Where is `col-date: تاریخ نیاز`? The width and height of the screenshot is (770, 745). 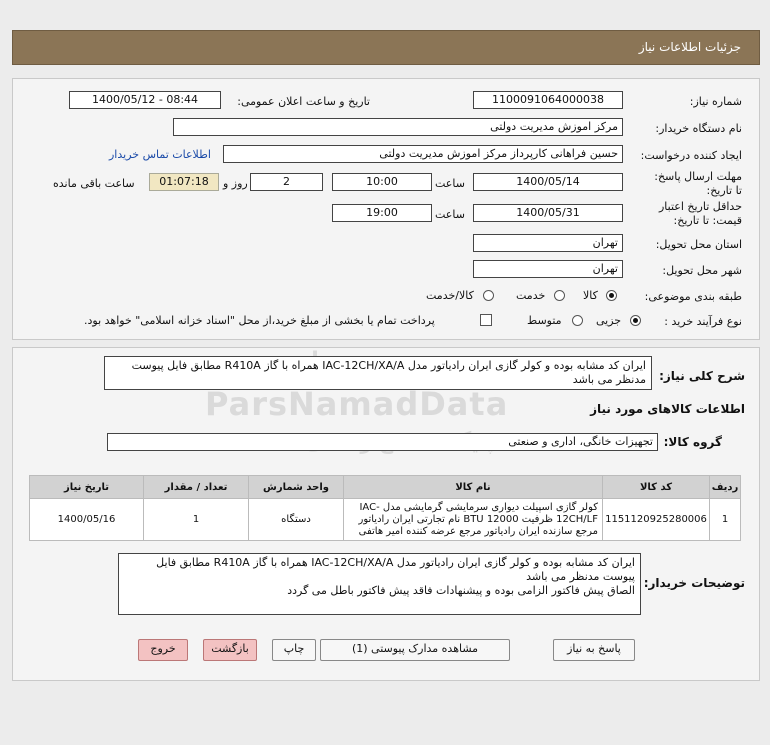 col-date: تاریخ نیاز is located at coordinates (86, 487).